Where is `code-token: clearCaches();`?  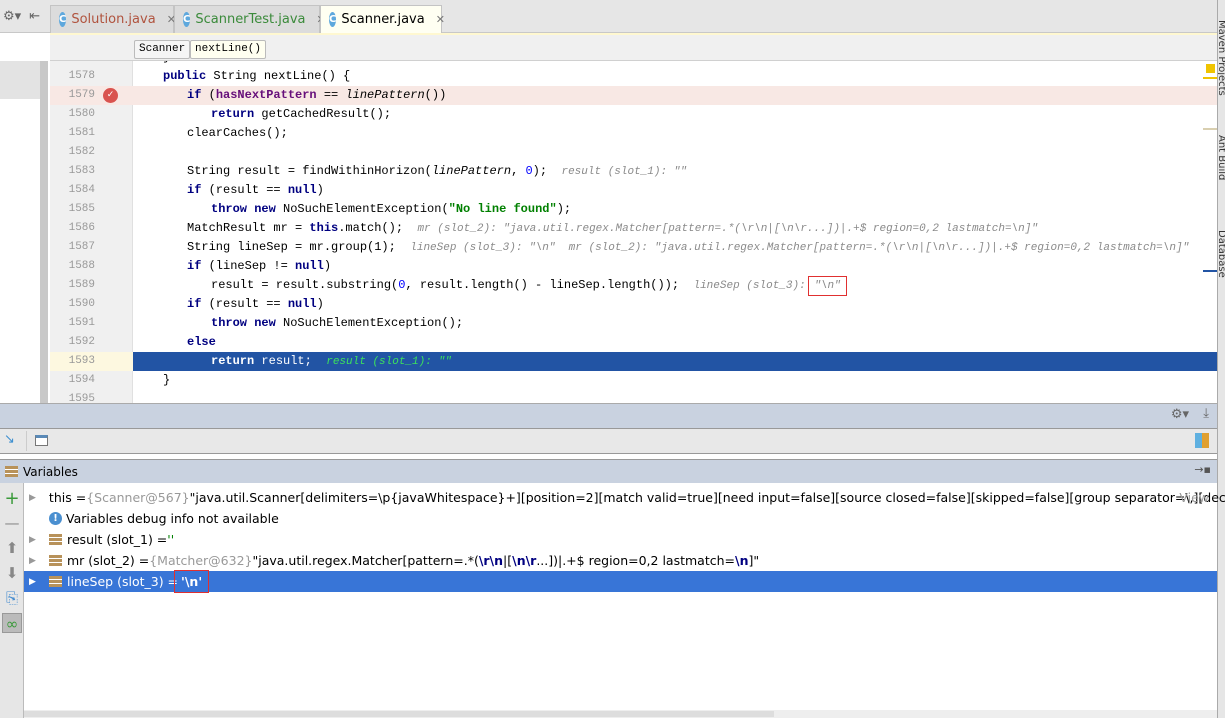 code-token: clearCaches(); is located at coordinates (237, 133).